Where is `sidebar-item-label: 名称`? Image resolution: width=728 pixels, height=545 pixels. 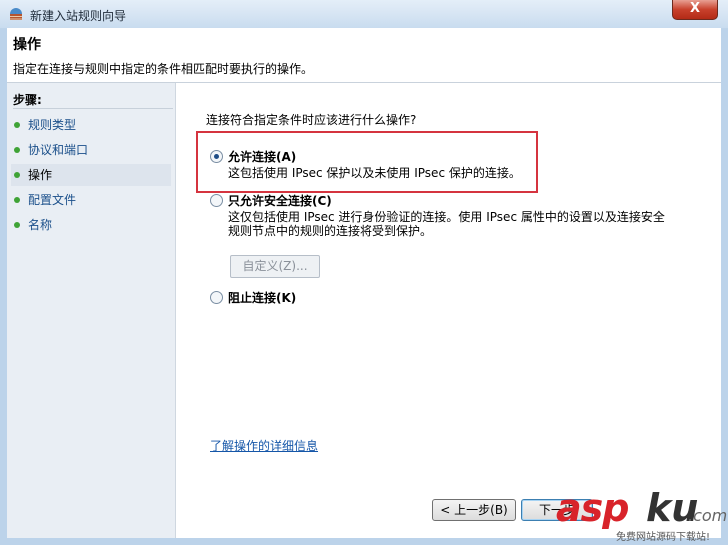 sidebar-item-label: 名称 is located at coordinates (40, 225).